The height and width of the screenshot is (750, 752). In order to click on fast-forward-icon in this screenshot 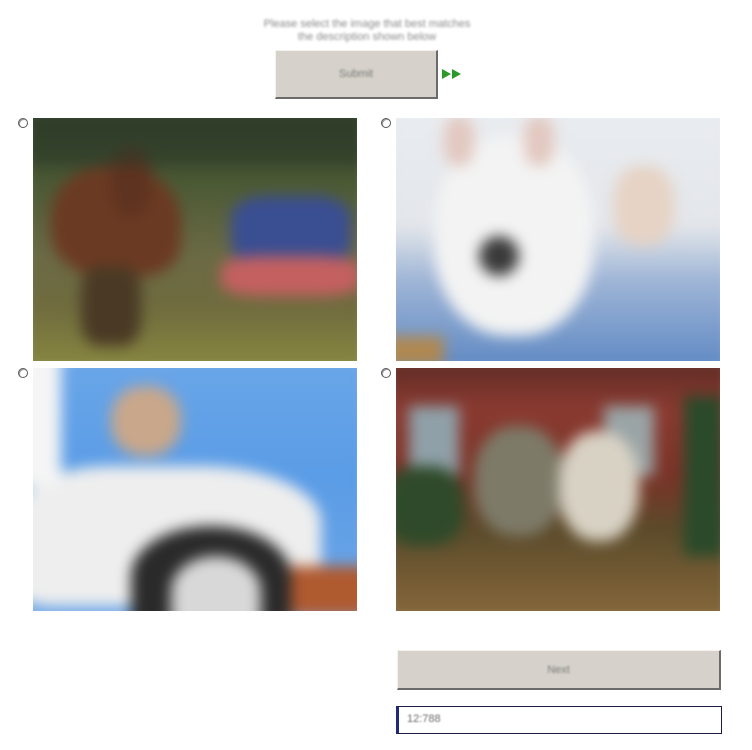, I will do `click(454, 75)`.